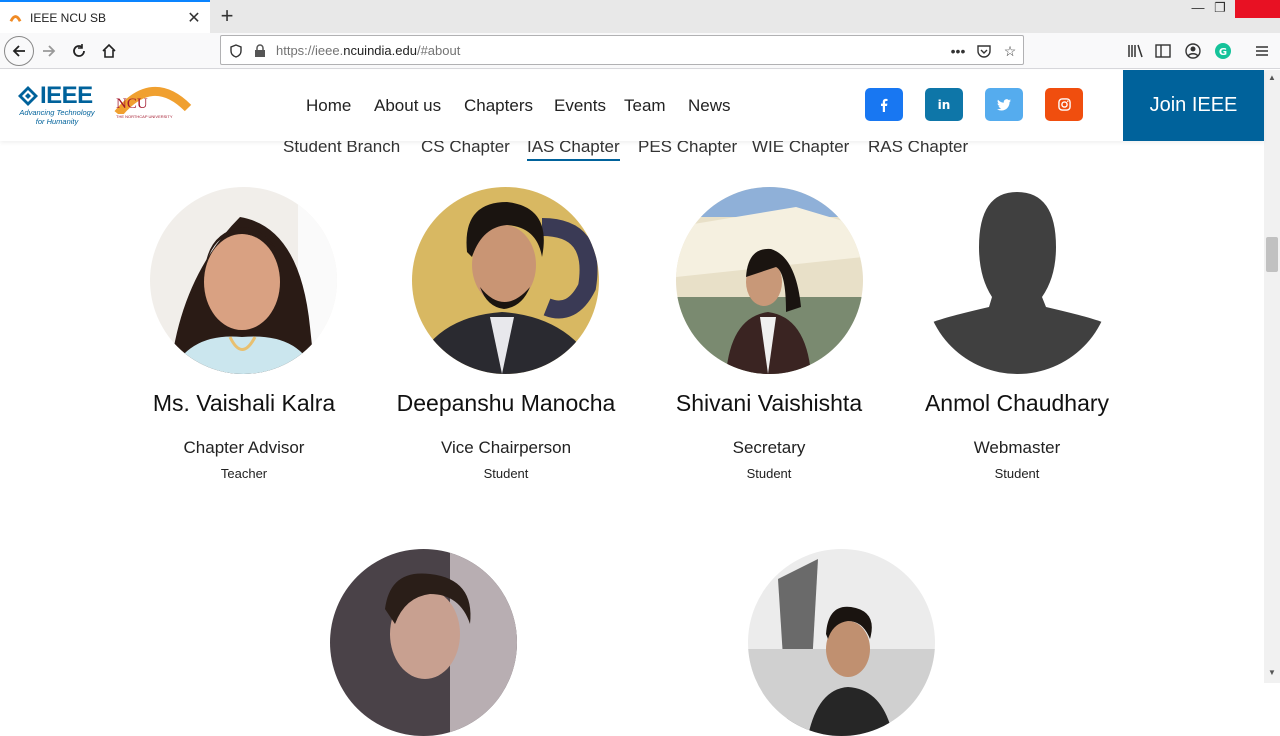  What do you see at coordinates (227, 16) in the screenshot?
I see `new-tab-button: +` at bounding box center [227, 16].